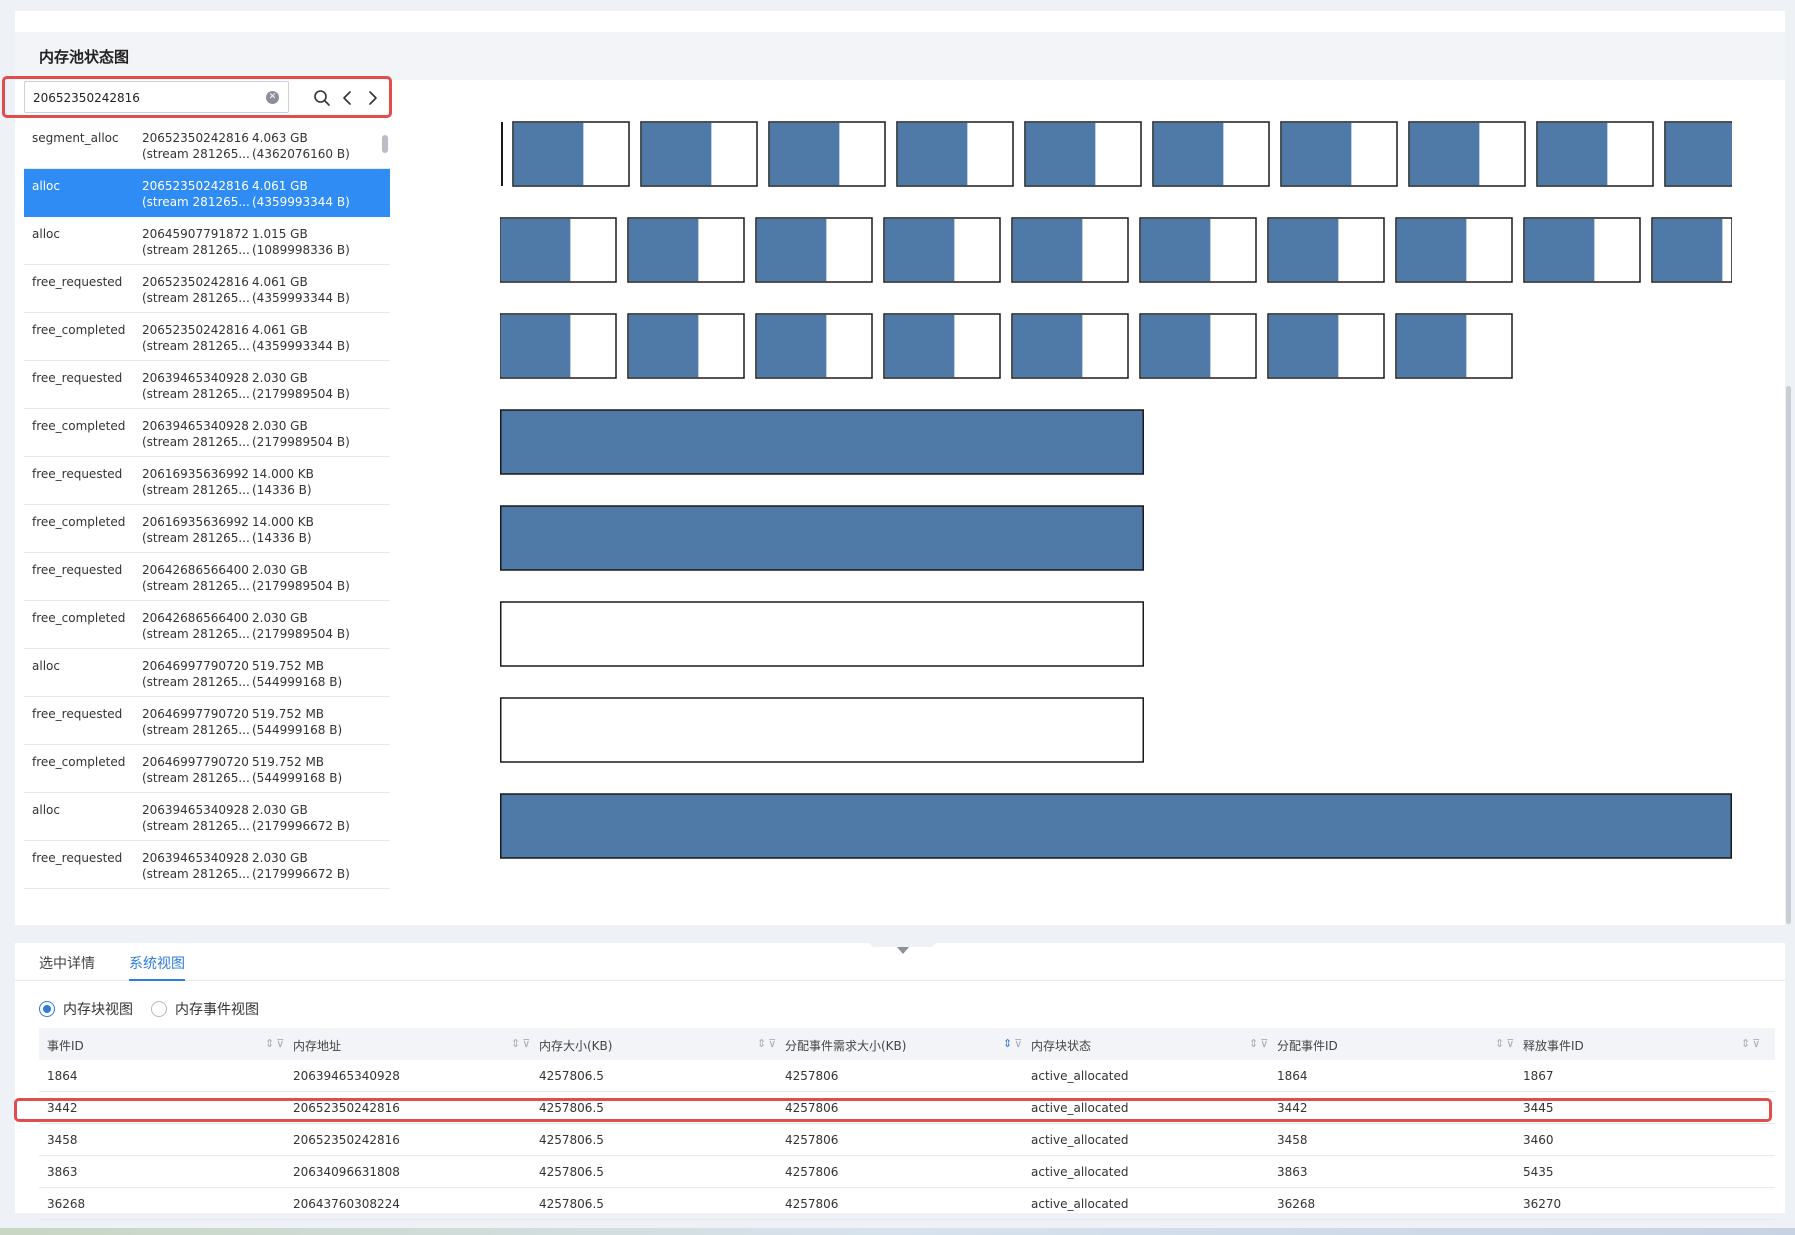  Describe the element at coordinates (1061, 1045) in the screenshot. I see `column-header: 内存块状态` at that location.